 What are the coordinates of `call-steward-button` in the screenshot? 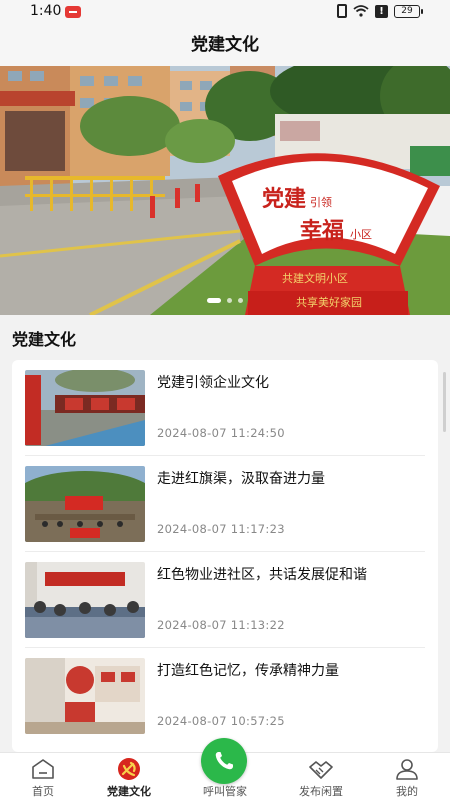 It's located at (224, 761).